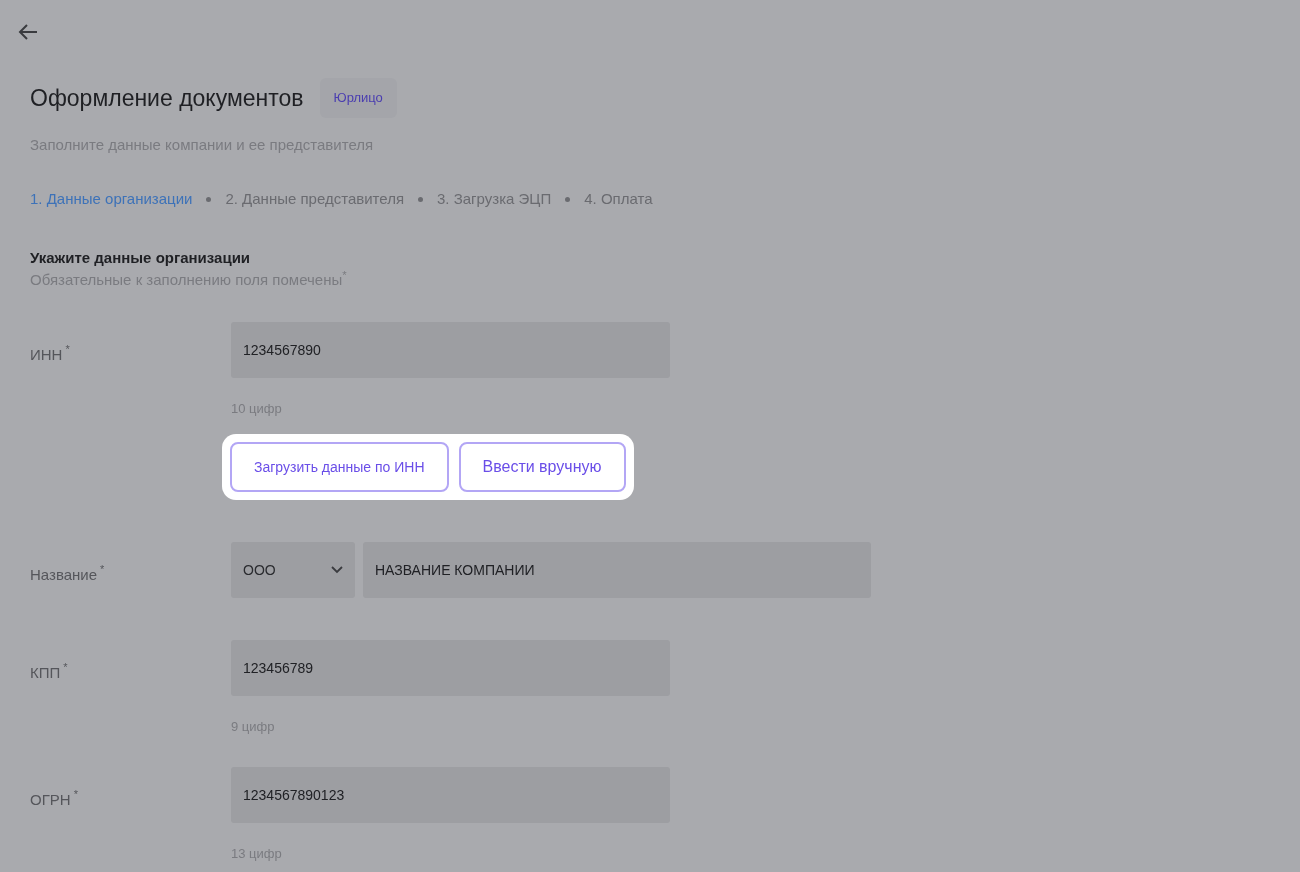 Image resolution: width=1300 pixels, height=872 pixels. I want to click on action-button: Ввести вручную, so click(542, 467).